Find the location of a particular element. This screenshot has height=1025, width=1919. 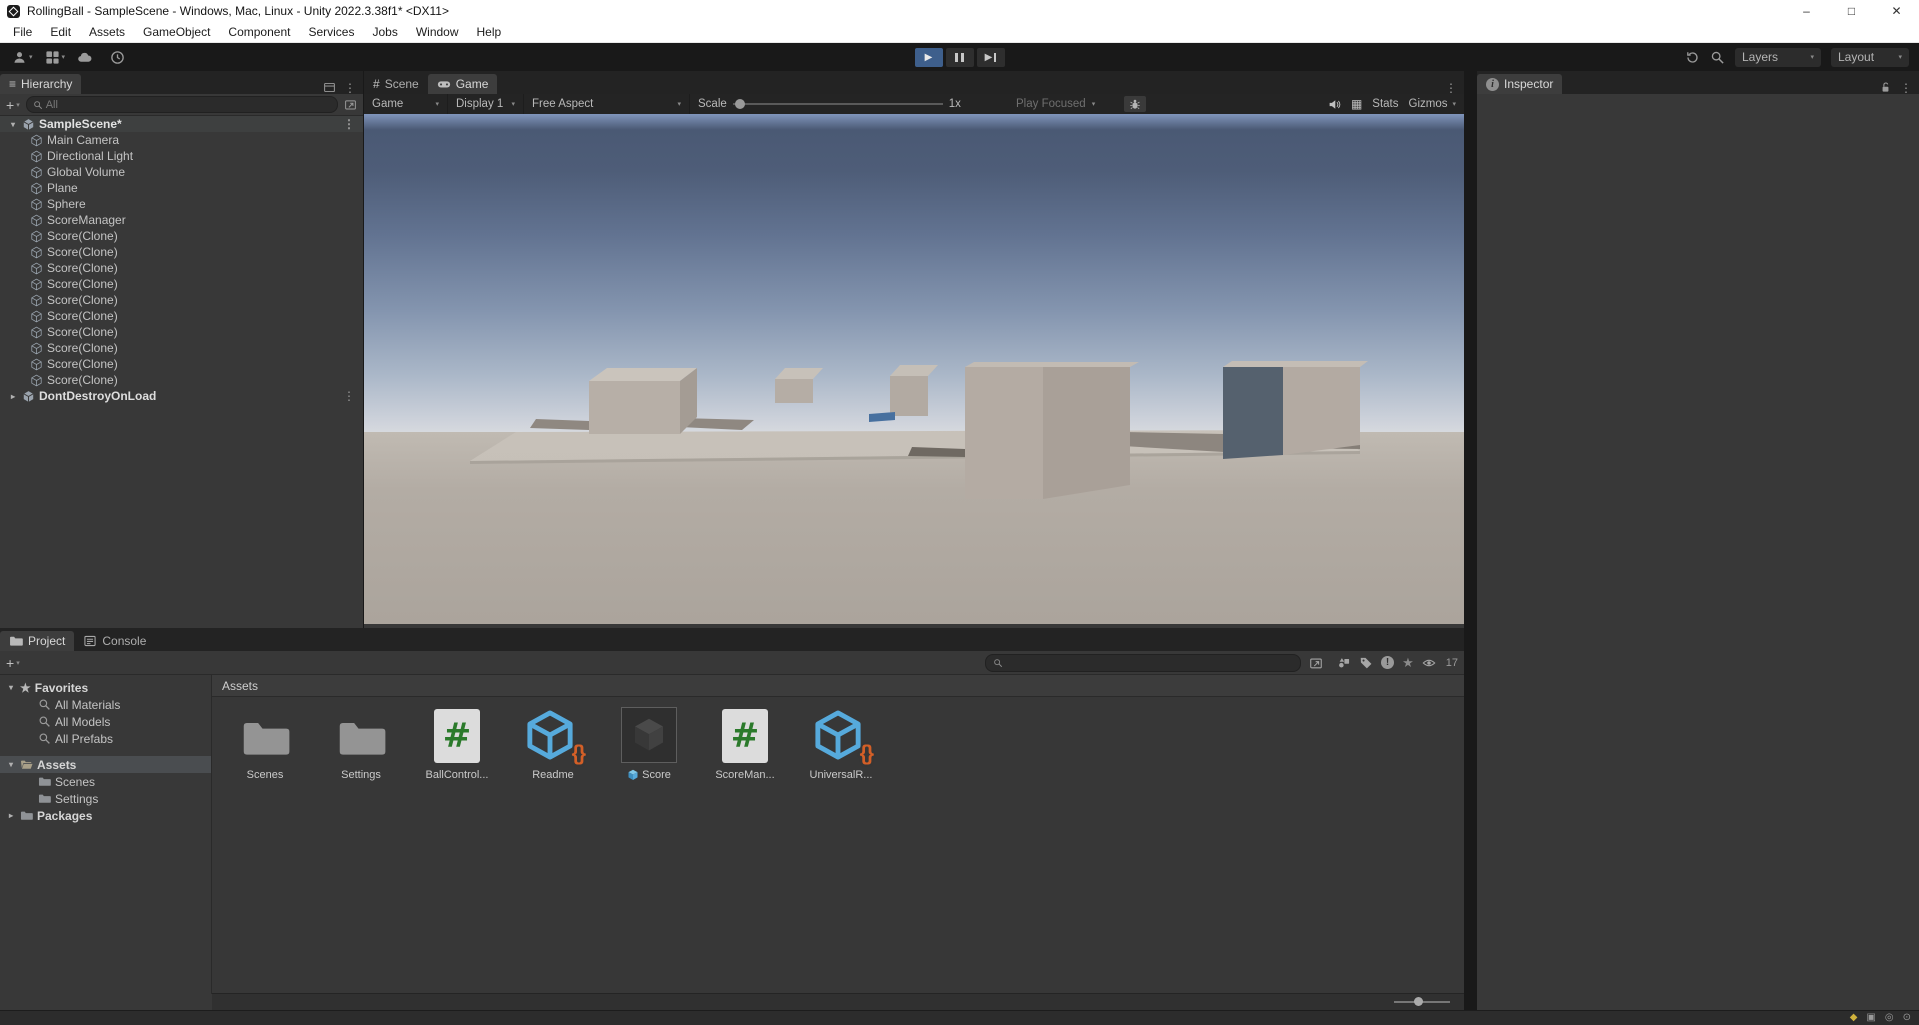

create-asset-button: + ▾ is located at coordinates (13, 663).